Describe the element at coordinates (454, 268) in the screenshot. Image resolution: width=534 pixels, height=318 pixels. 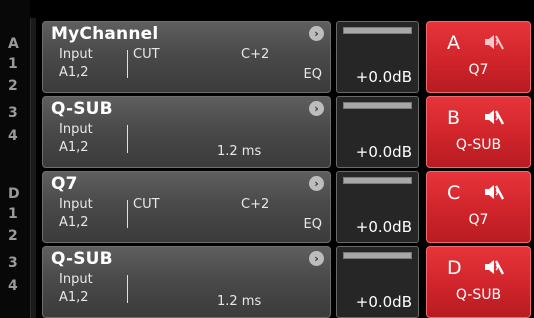
I see `output-letter: D` at that location.